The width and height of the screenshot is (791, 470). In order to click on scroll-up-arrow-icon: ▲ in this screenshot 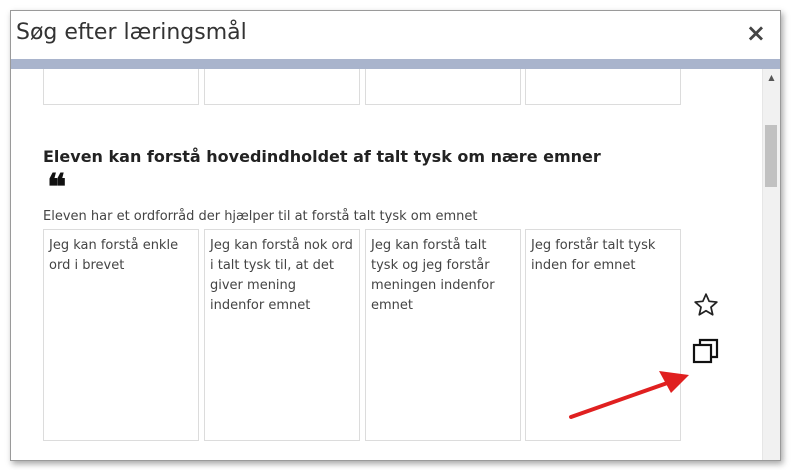, I will do `click(771, 77)`.